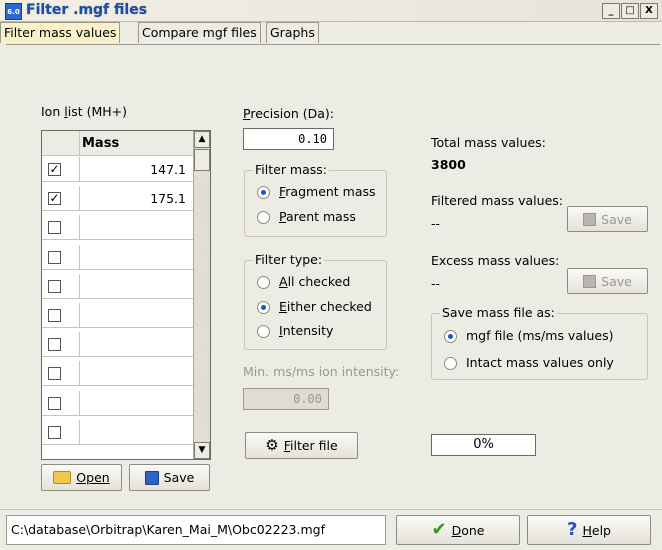 The width and height of the screenshot is (662, 550). I want to click on scroll-thumb, so click(202, 160).